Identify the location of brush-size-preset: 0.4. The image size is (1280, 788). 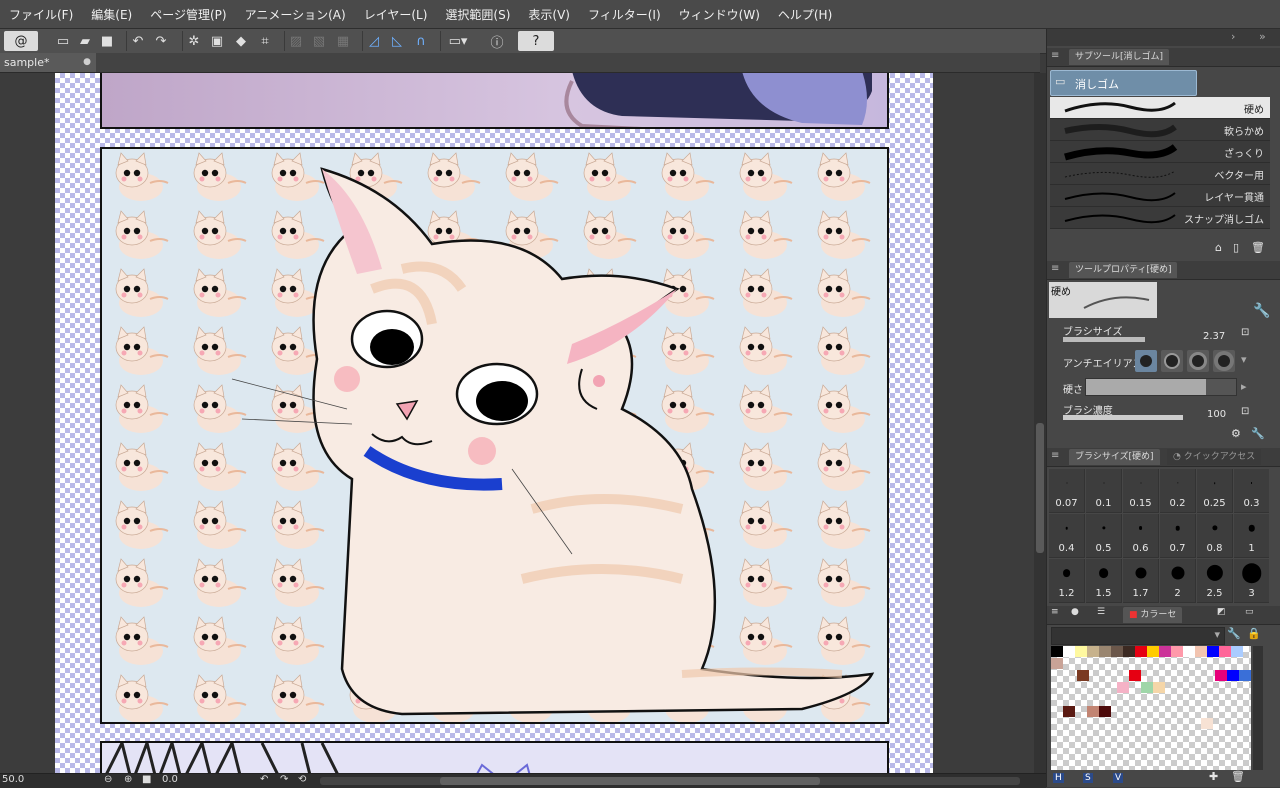
(1067, 536).